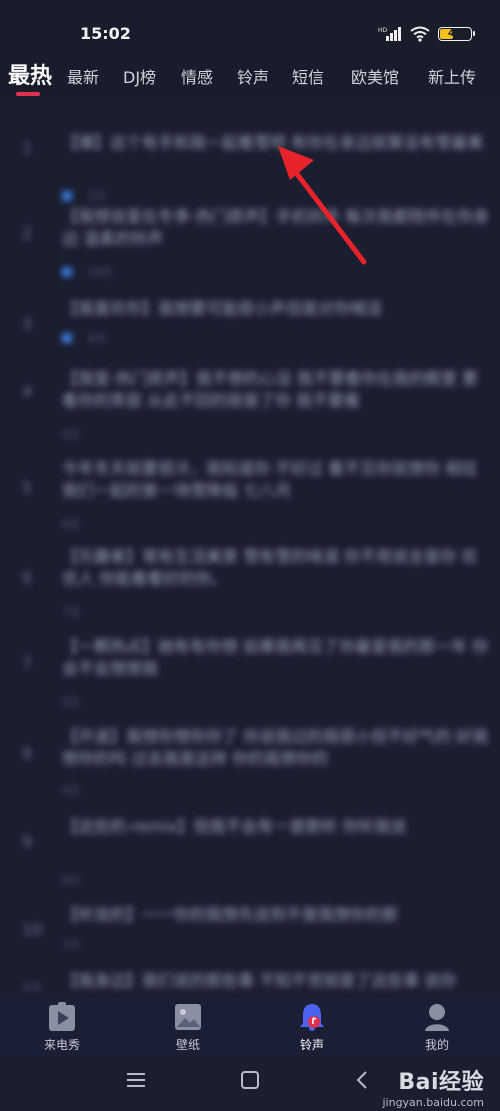 The width and height of the screenshot is (500, 1111). I want to click on item-meta: 8万, so click(71, 524).